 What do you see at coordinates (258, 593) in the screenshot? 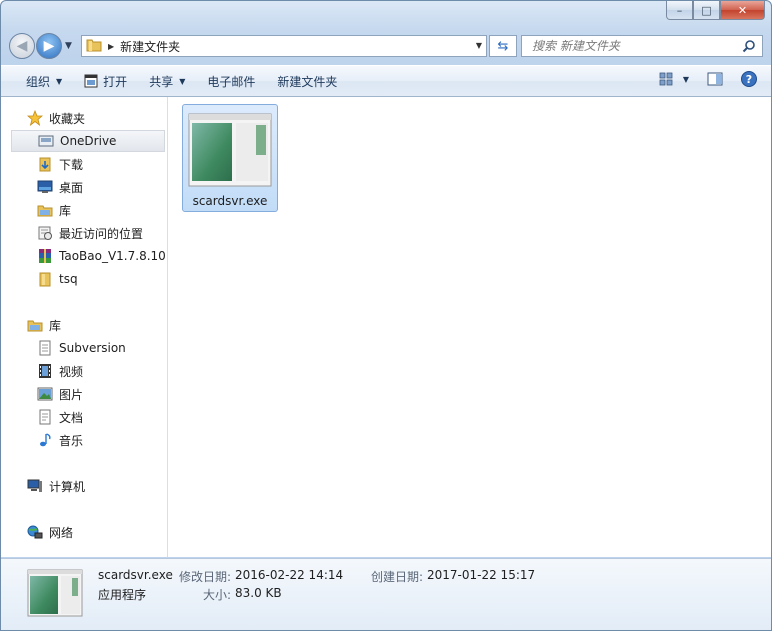
I see `size-value: 83.0 KB` at bounding box center [258, 593].